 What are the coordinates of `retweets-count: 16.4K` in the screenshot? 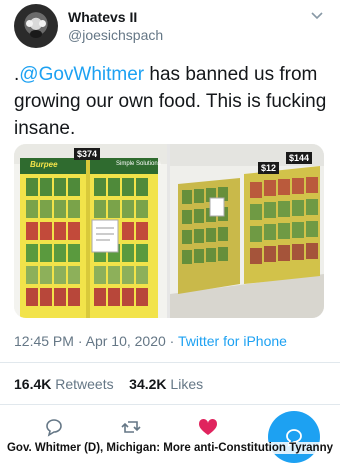 It's located at (33, 384).